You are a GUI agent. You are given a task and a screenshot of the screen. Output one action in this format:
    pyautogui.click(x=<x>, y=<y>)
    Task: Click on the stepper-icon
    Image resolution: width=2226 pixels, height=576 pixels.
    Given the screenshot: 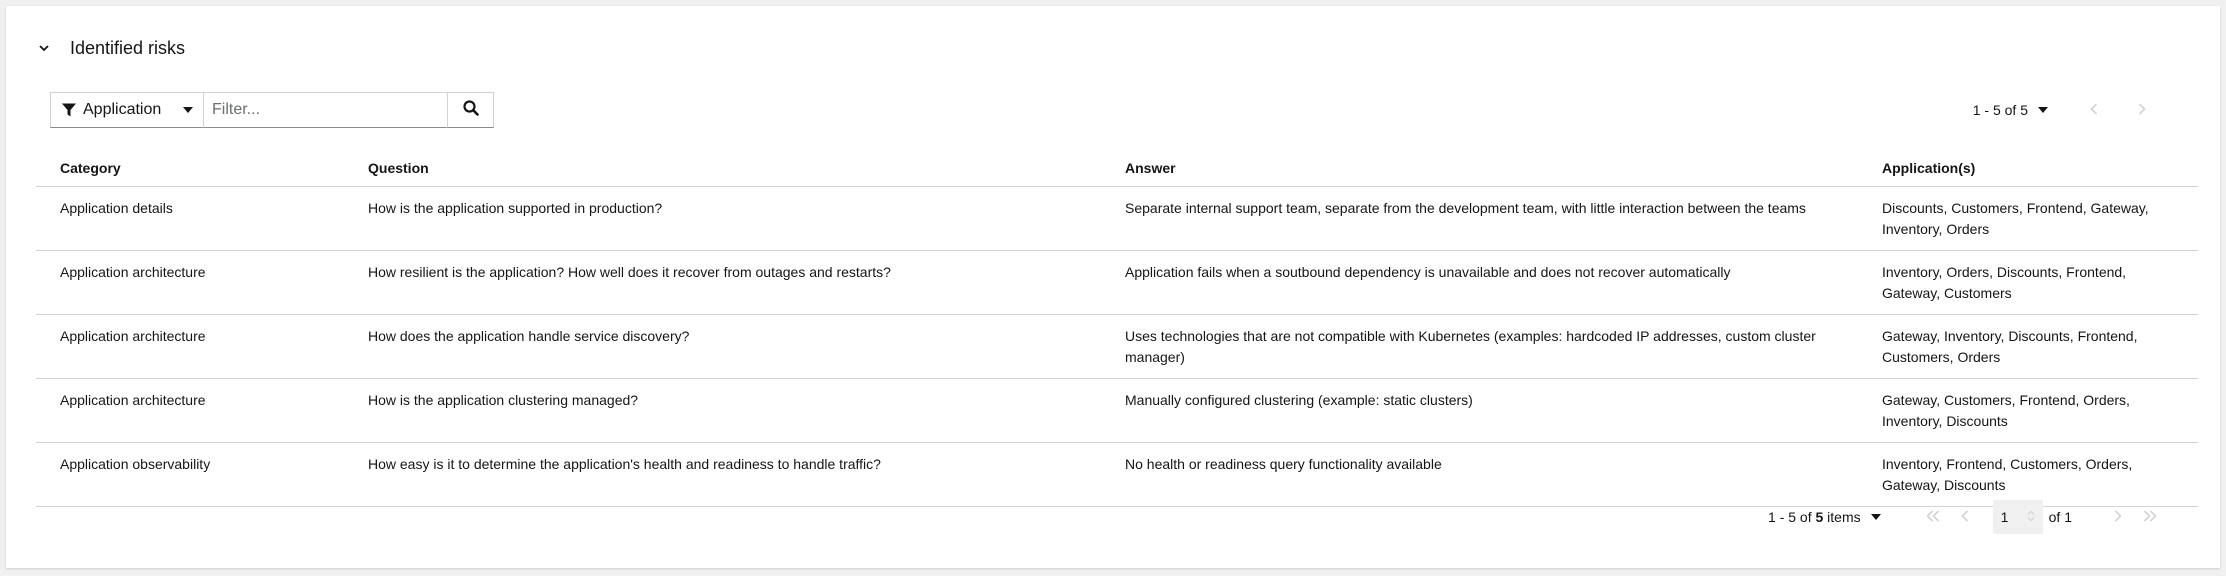 What is the action you would take?
    pyautogui.click(x=2031, y=517)
    